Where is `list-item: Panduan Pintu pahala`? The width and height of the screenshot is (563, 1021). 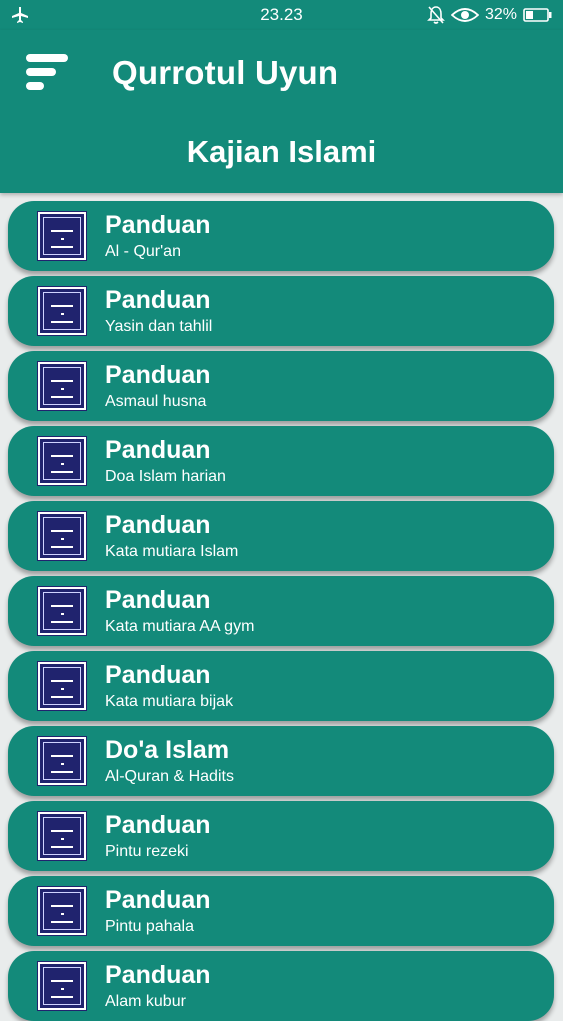 list-item: Panduan Pintu pahala is located at coordinates (281, 911).